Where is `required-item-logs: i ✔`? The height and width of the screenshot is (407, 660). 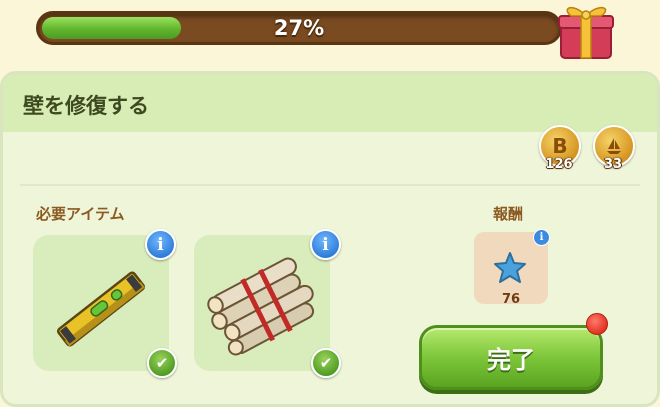
required-item-logs: i ✔ is located at coordinates (267, 303).